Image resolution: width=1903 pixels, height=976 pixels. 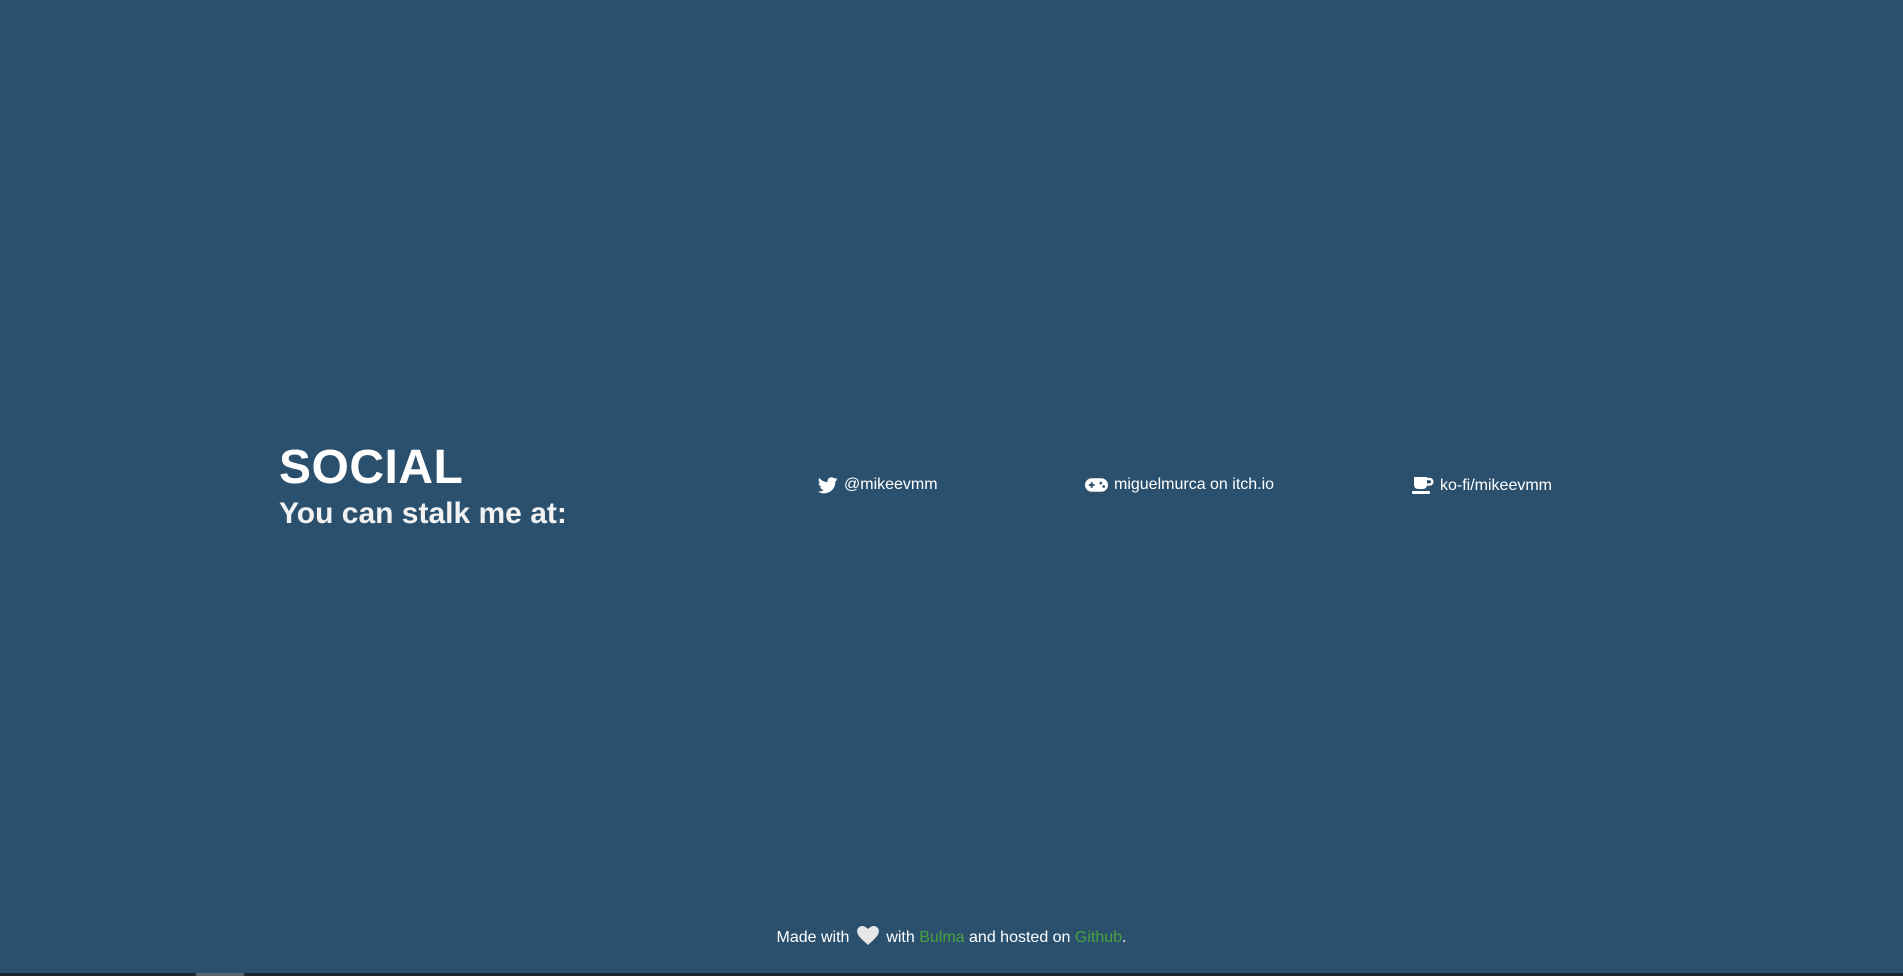 I want to click on twitter-link: @mikeevmm, so click(x=878, y=485).